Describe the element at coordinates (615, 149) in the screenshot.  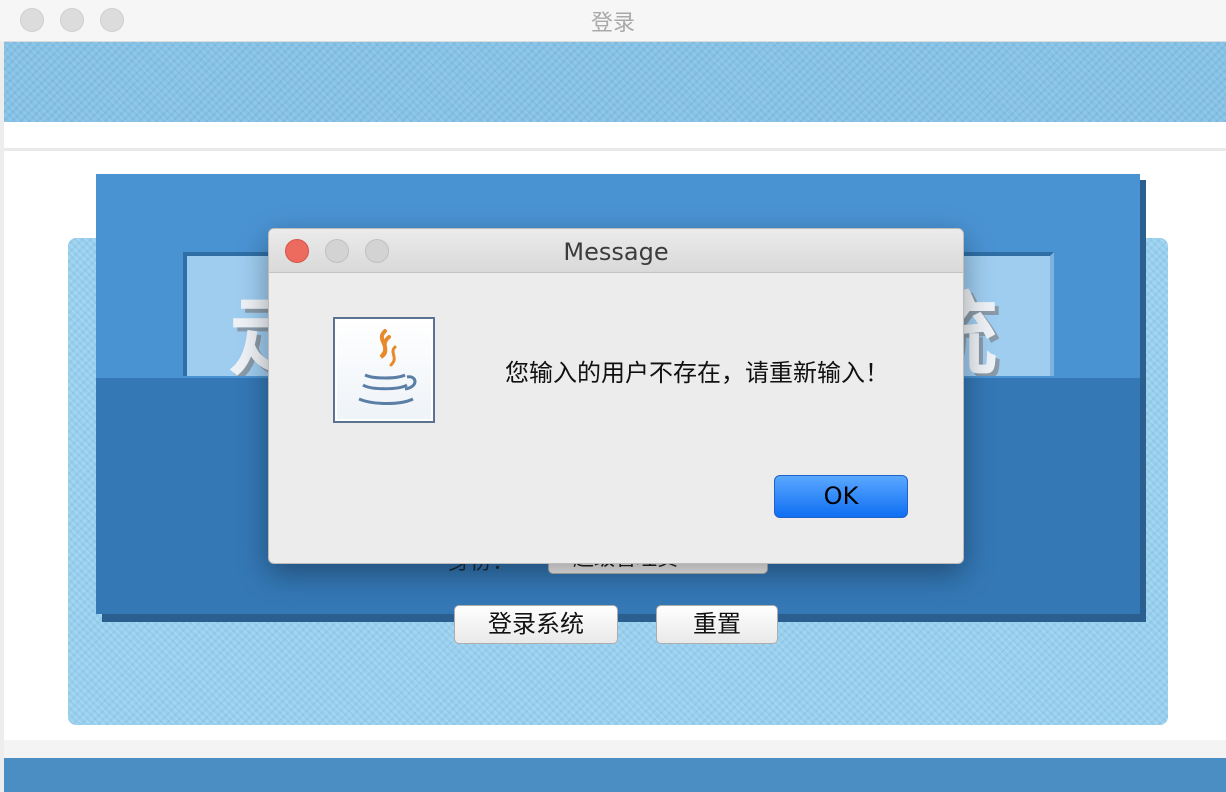
I see `divider` at that location.